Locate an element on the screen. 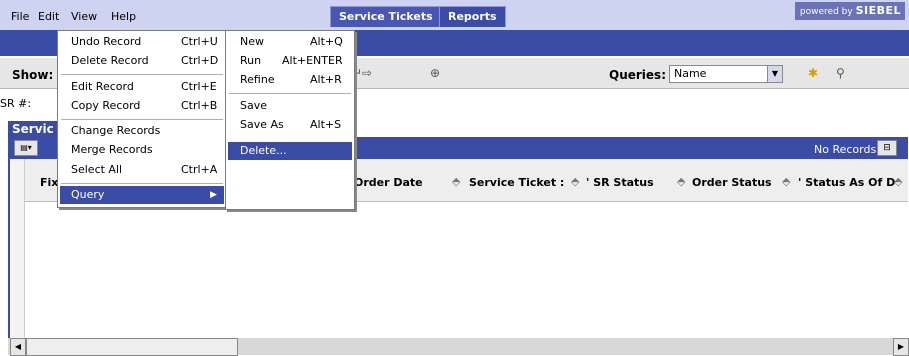  menu-item-select-all: Select All Ctrl+A is located at coordinates (146, 170).